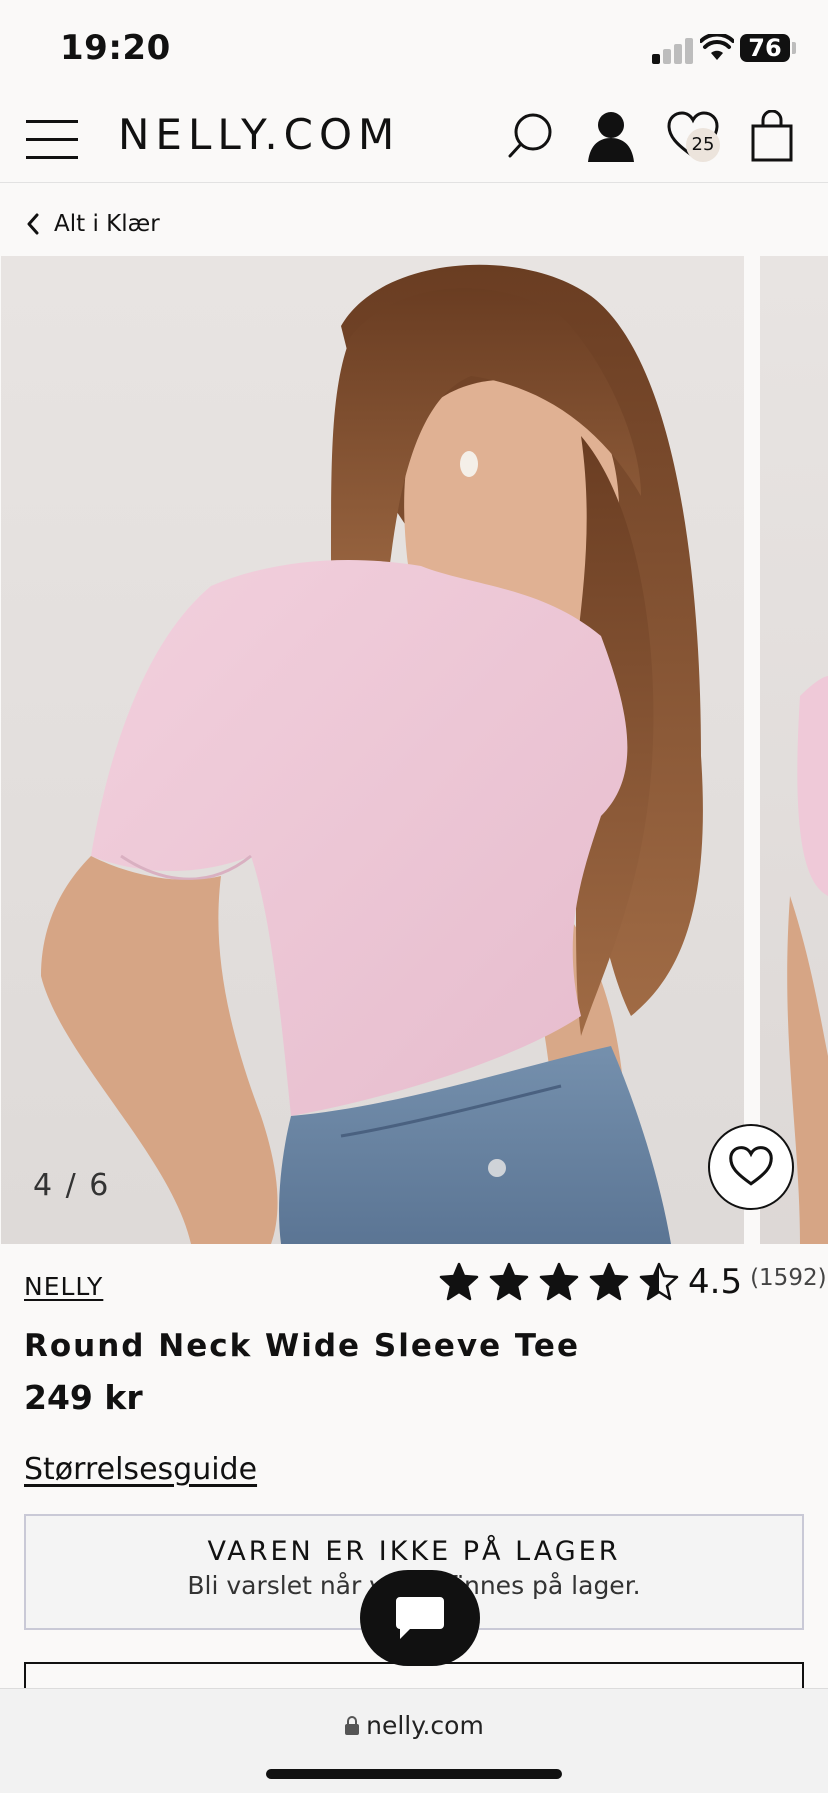 The height and width of the screenshot is (1793, 828). I want to click on lock-icon, so click(352, 1725).